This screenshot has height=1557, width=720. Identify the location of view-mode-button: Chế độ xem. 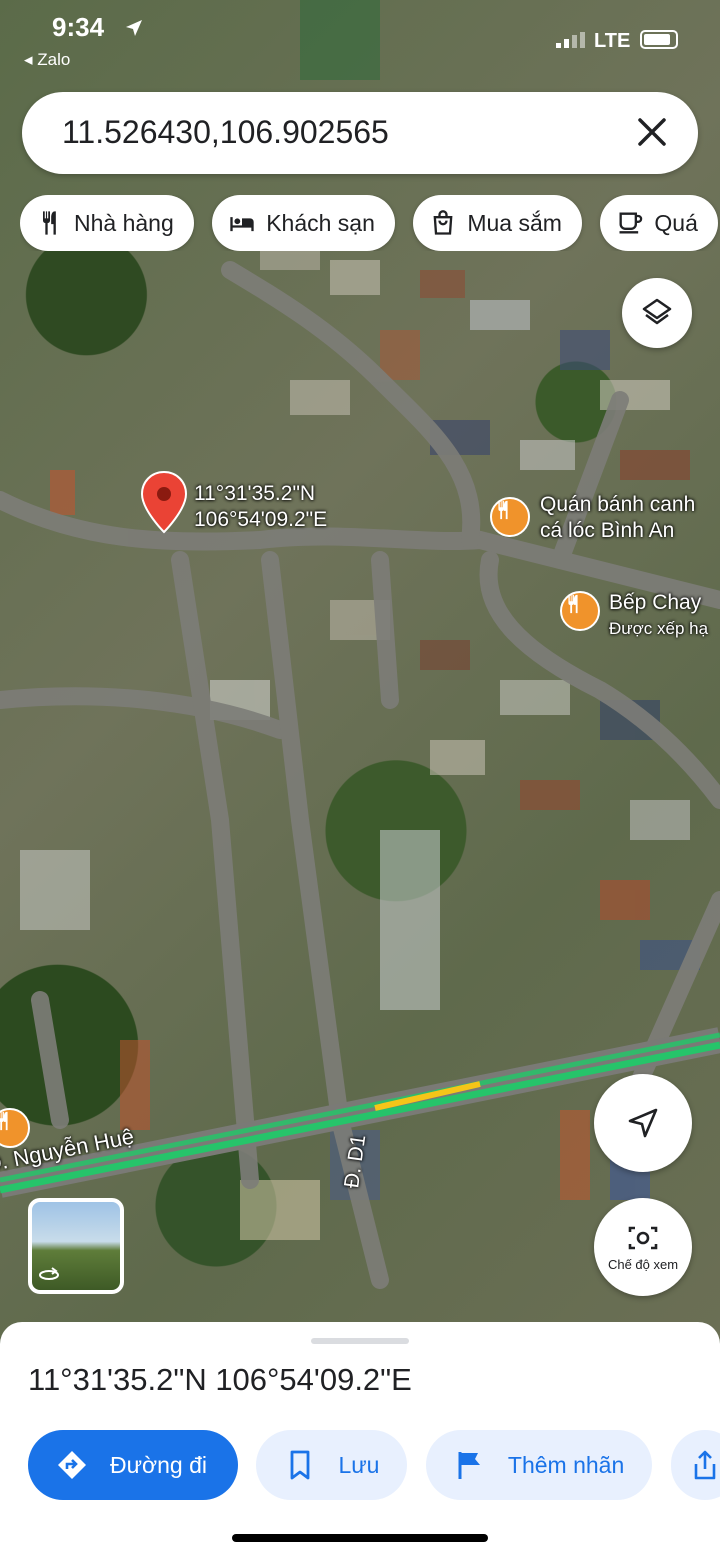
(643, 1247).